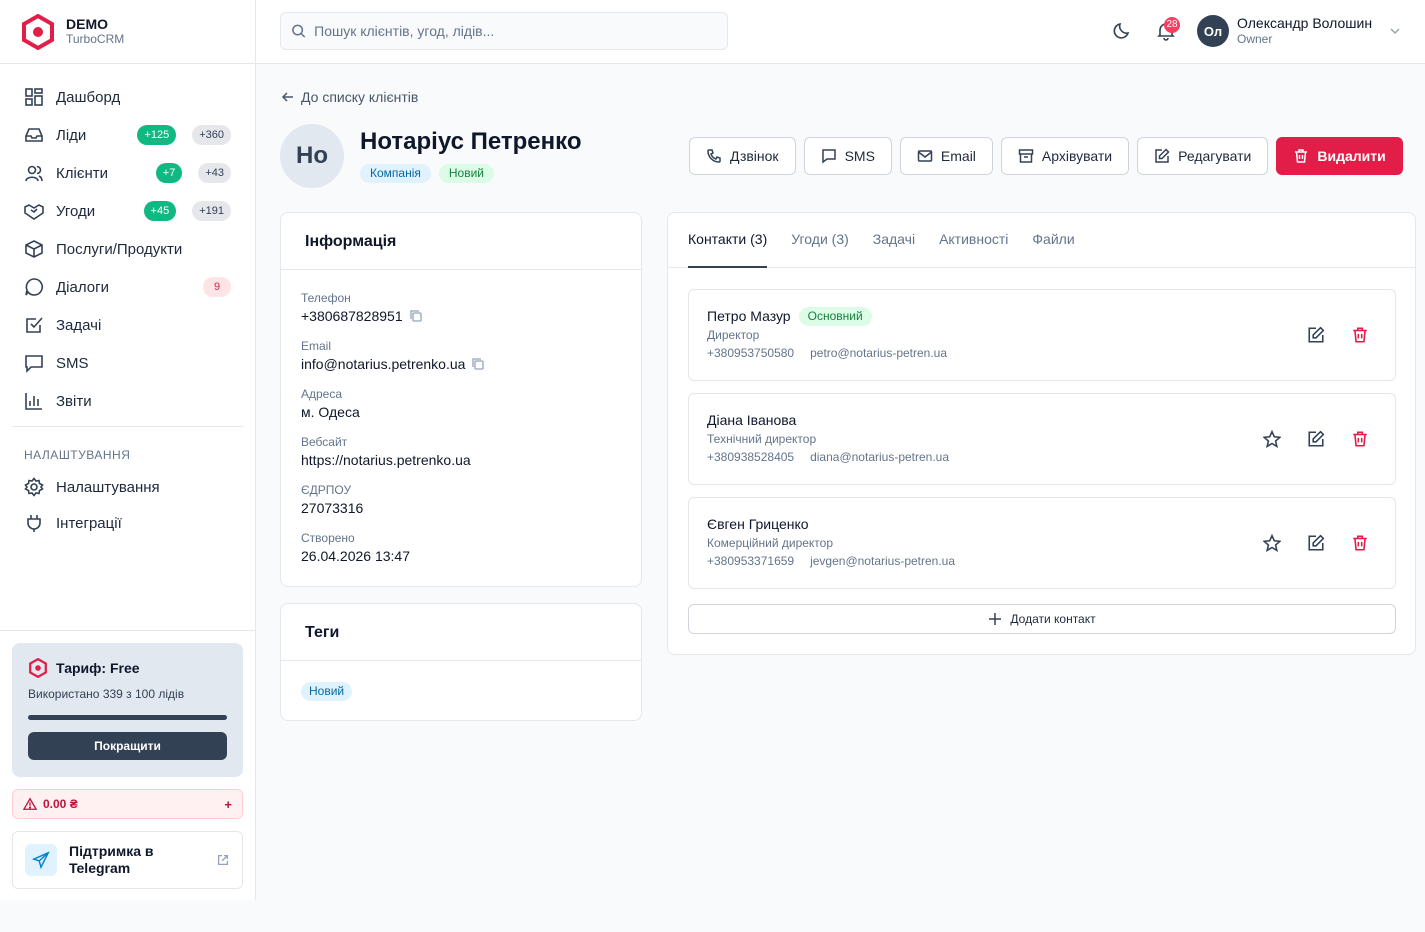 This screenshot has height=932, width=1425. What do you see at coordinates (127, 487) in the screenshot?
I see `nav-item-settings: Налаштування` at bounding box center [127, 487].